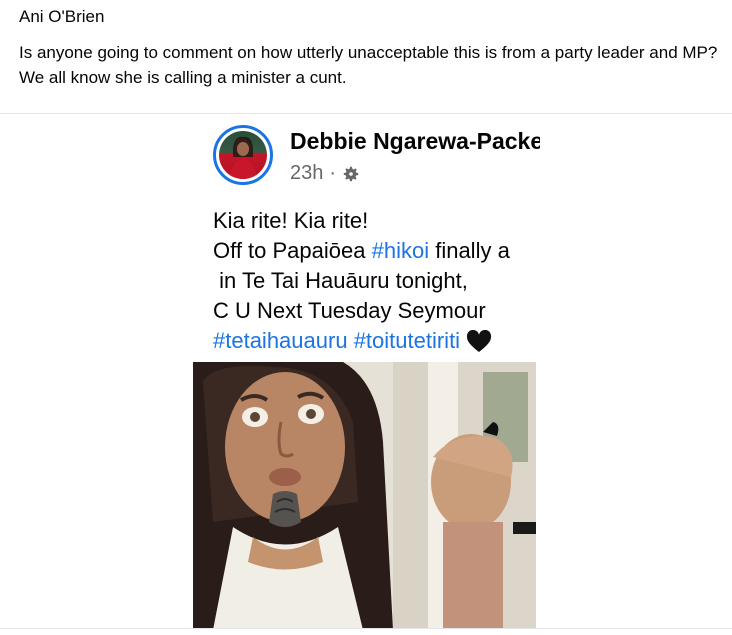  Describe the element at coordinates (351, 173) in the screenshot. I see `gear-icon` at that location.